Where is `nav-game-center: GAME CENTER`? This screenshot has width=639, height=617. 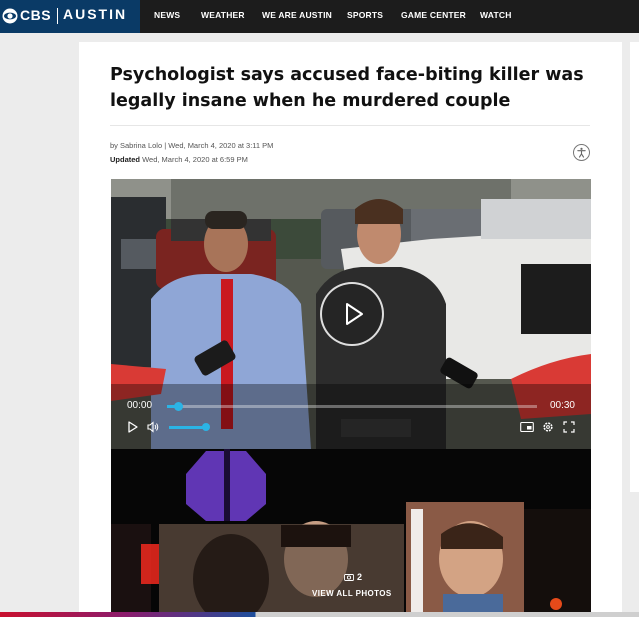 nav-game-center: GAME CENTER is located at coordinates (433, 15).